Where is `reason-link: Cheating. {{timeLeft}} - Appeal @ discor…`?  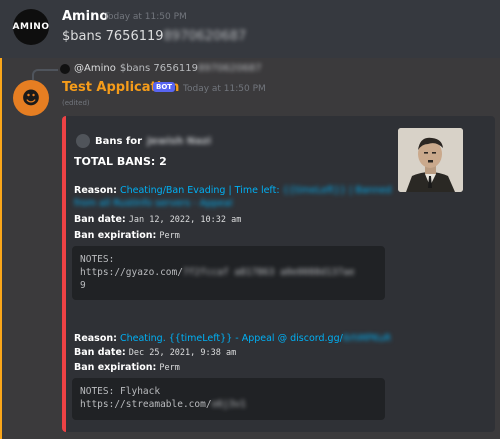 reason-link: Cheating. {{timeLeft}} - Appeal @ discor… is located at coordinates (231, 338).